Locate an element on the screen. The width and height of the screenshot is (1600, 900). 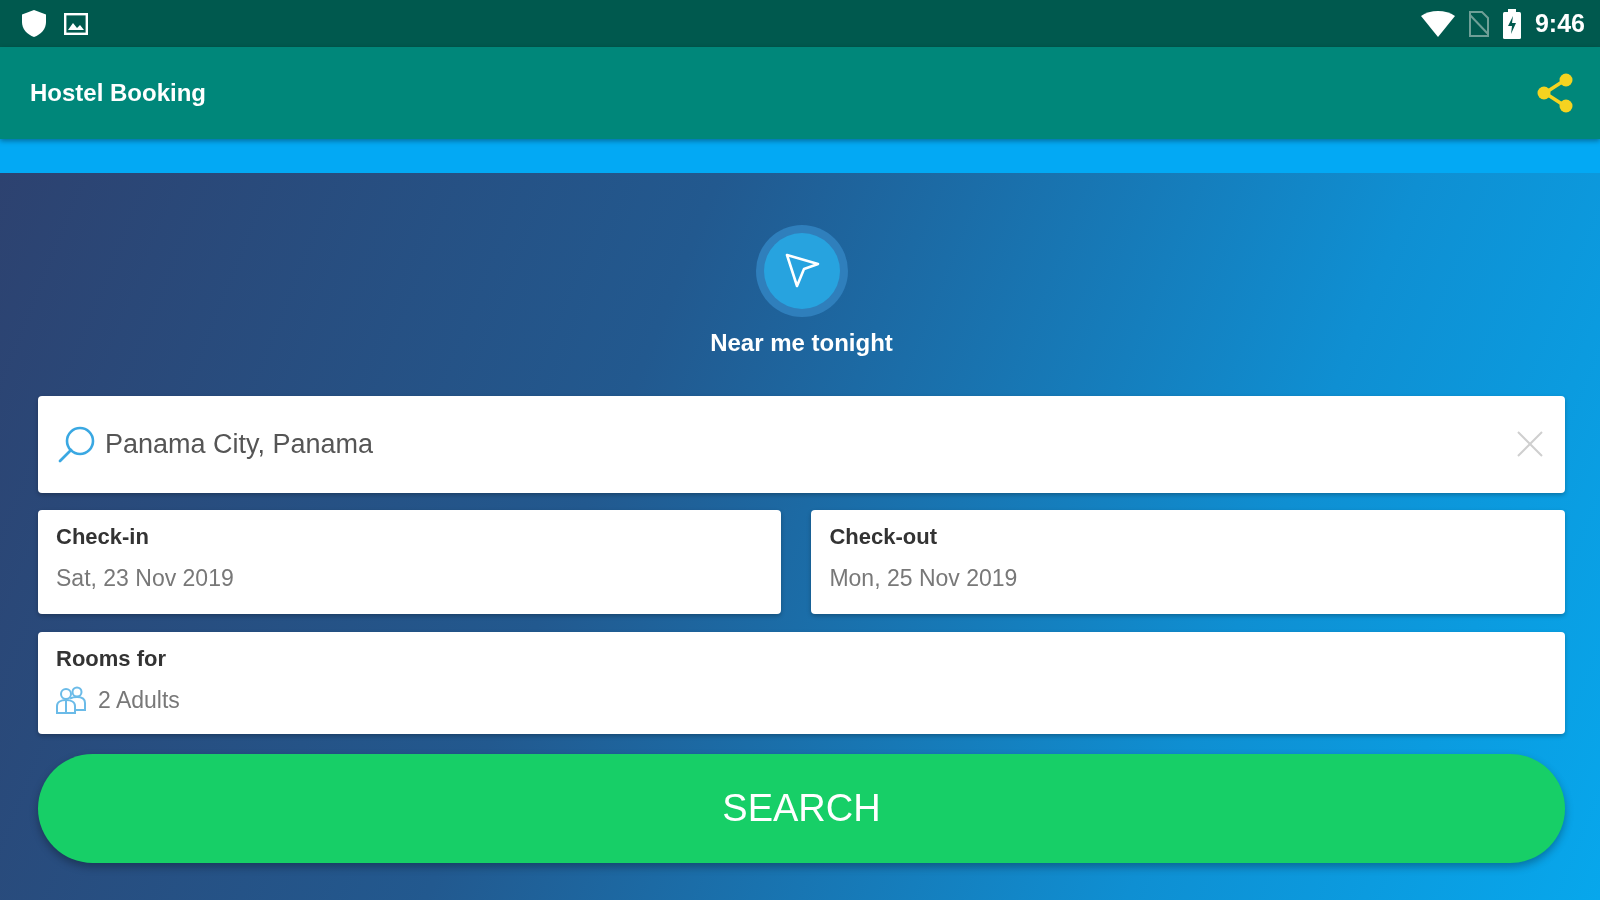
clock-time: 9:46 is located at coordinates (1559, 23).